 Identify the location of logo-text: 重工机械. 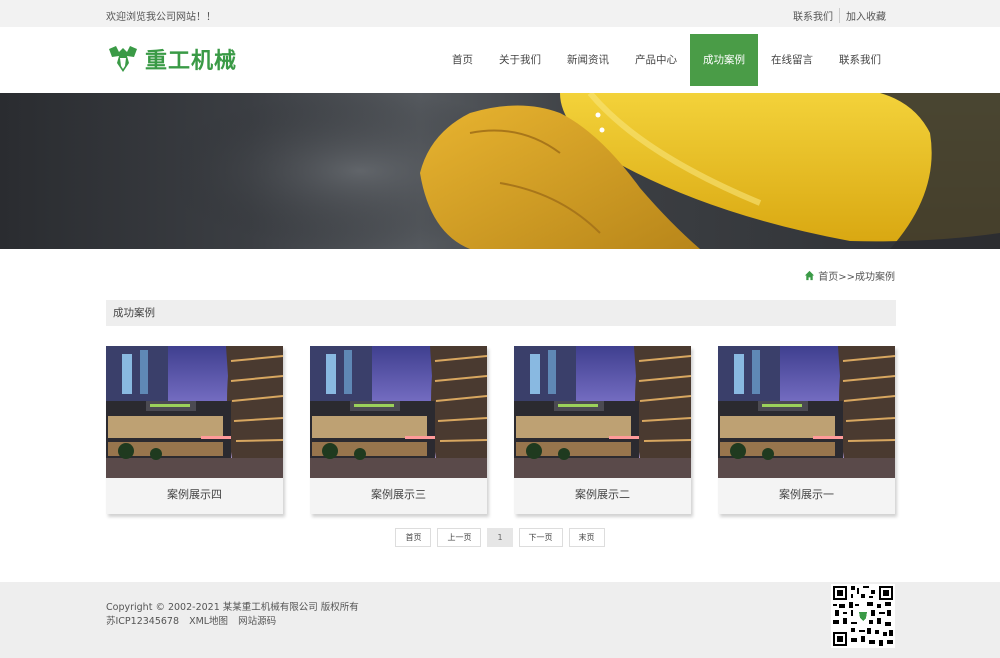
(191, 61).